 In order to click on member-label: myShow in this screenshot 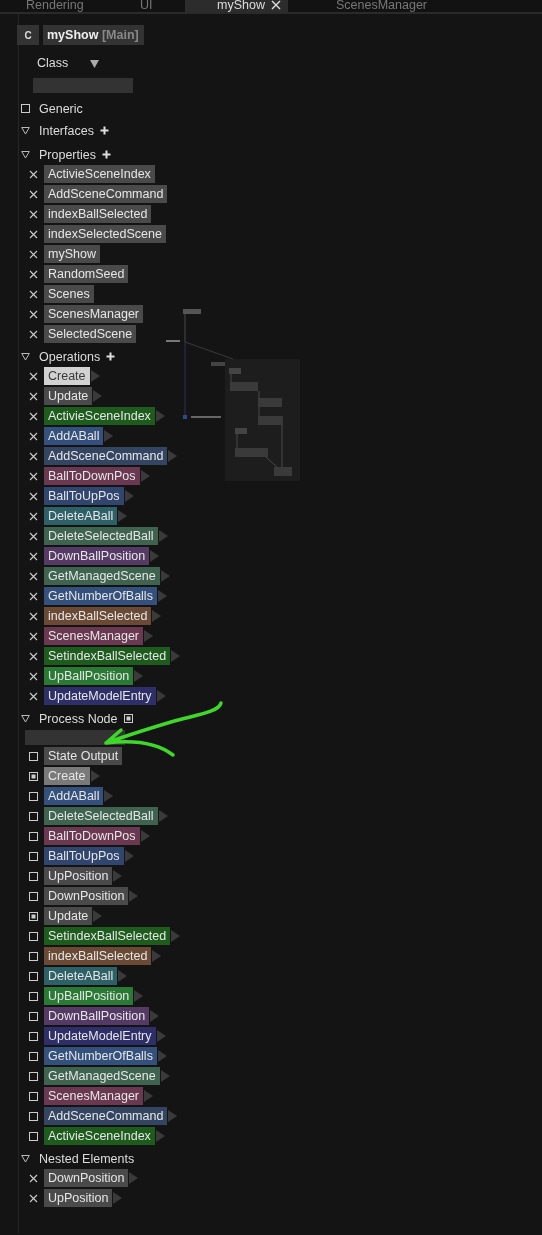, I will do `click(72, 254)`.